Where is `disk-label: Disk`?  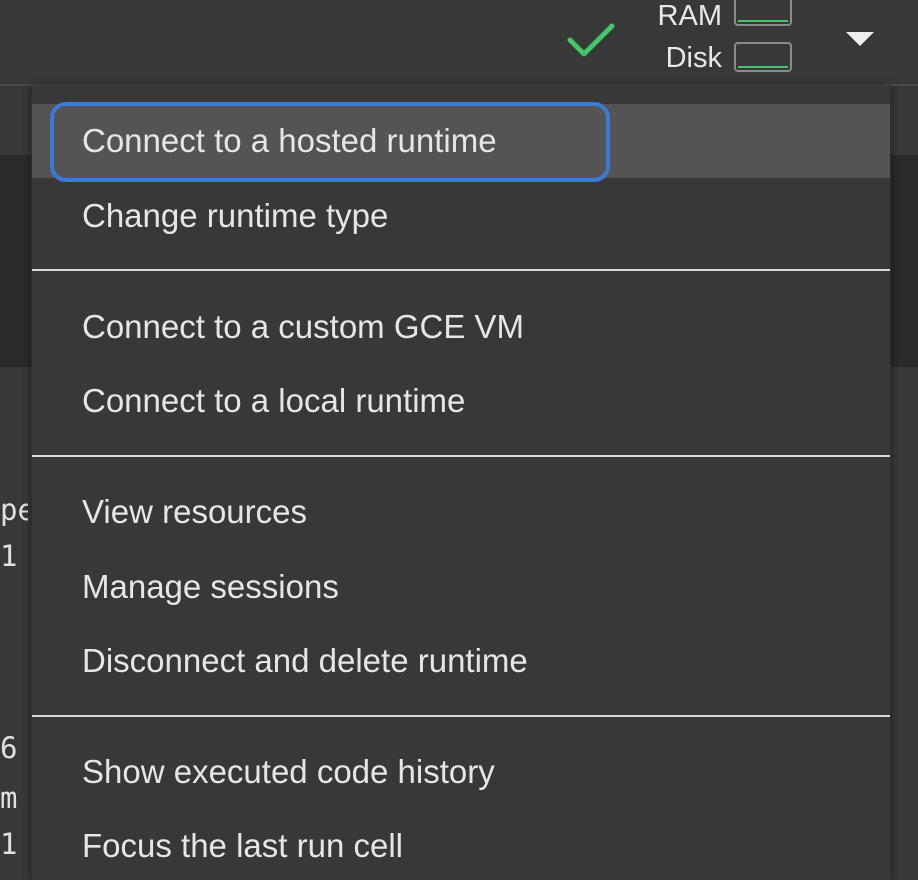 disk-label: Disk is located at coordinates (693, 58).